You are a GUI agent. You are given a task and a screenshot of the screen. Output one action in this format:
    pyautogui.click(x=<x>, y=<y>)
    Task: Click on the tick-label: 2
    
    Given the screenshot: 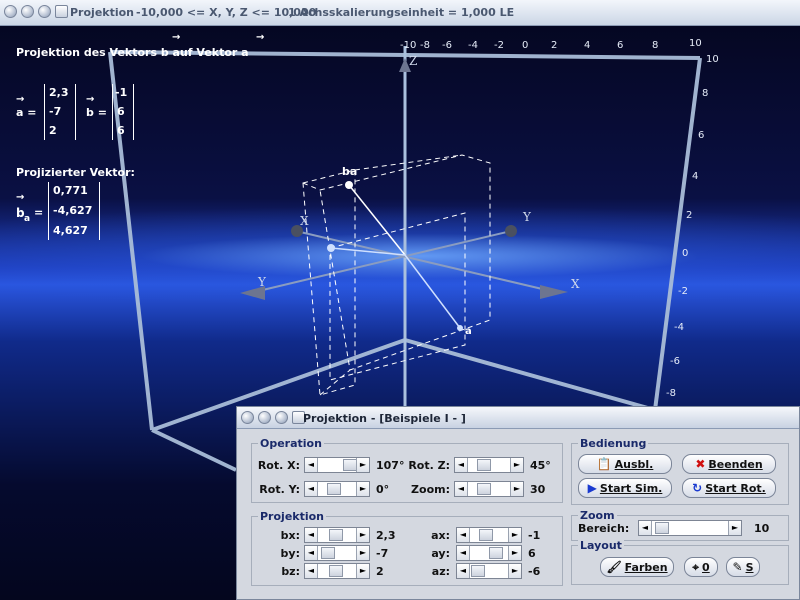 What is the action you would take?
    pyautogui.click(x=689, y=215)
    